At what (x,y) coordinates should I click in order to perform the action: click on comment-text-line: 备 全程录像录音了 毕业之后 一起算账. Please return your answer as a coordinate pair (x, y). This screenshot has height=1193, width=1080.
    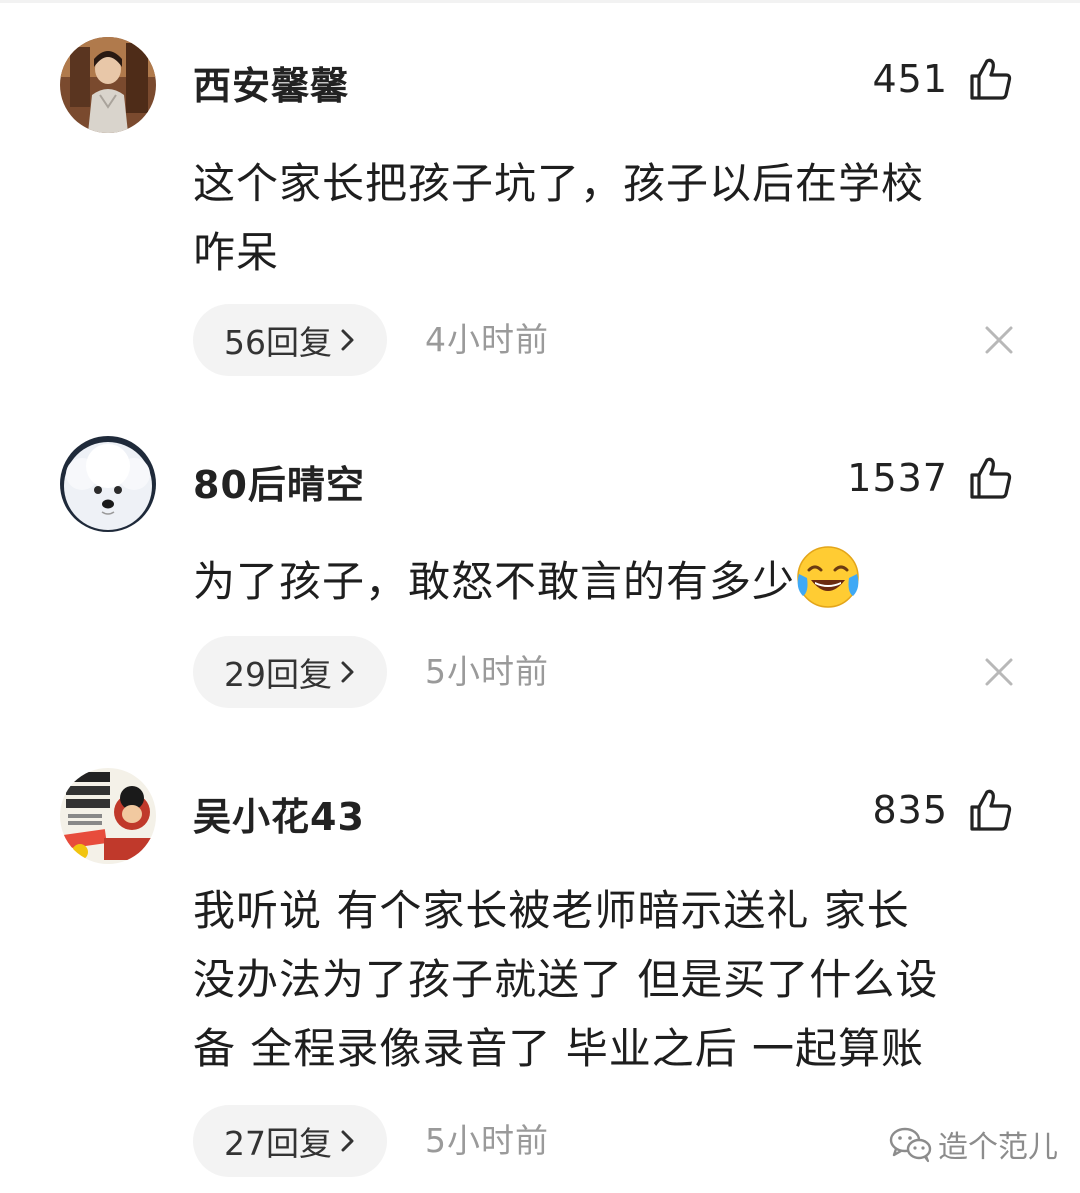
    Looking at the image, I should click on (559, 1048).